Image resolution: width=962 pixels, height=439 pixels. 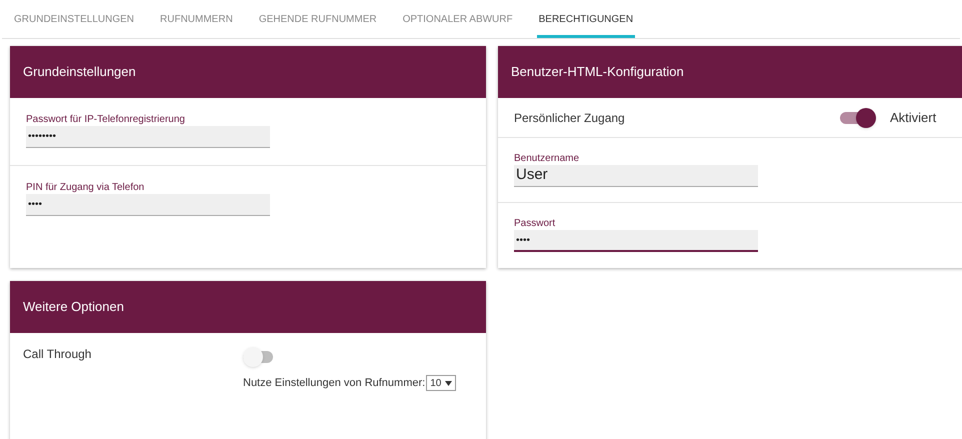 What do you see at coordinates (570, 118) in the screenshot?
I see `setting-label: Persönlicher Zugang` at bounding box center [570, 118].